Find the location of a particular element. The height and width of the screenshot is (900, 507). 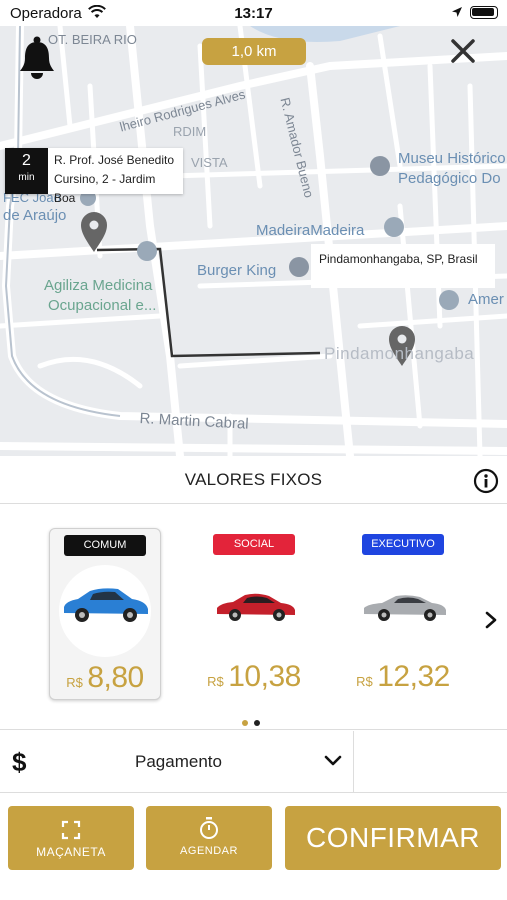

poi-museum-label: Pedagógico Do is located at coordinates (449, 178).